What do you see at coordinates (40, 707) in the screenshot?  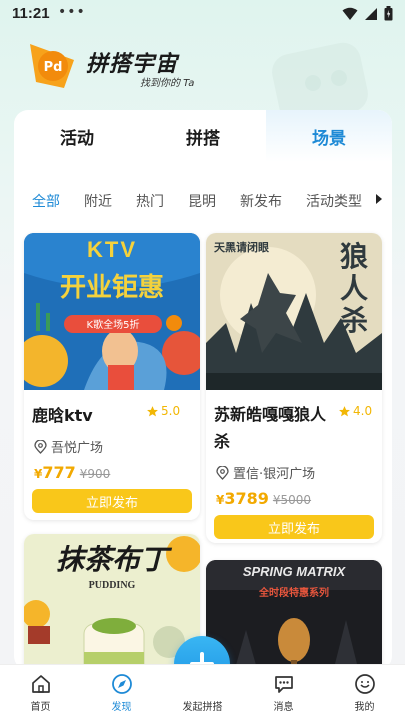 I see `nav-home-label: 首页` at bounding box center [40, 707].